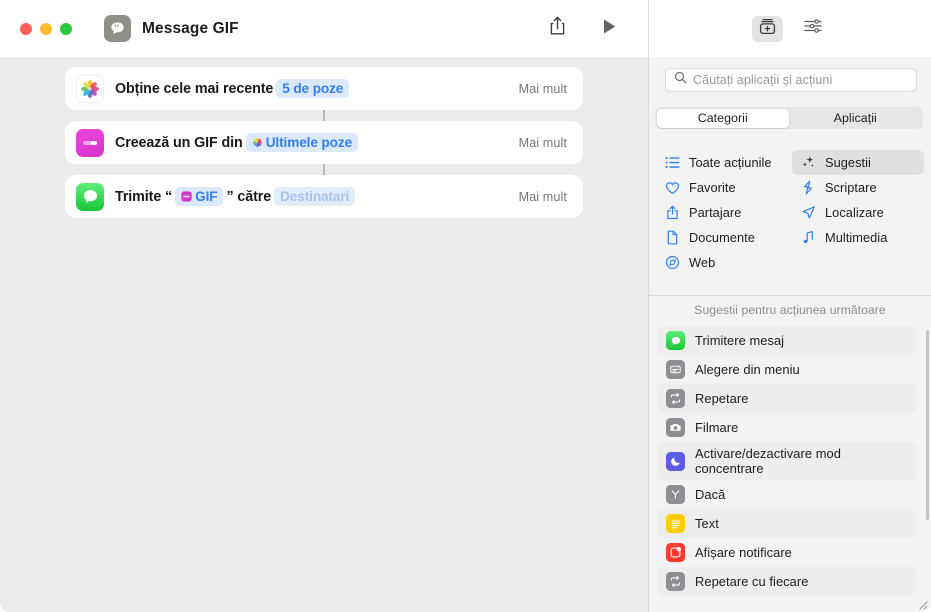 This screenshot has height=612, width=931. Describe the element at coordinates (672, 238) in the screenshot. I see `document-icon` at that location.